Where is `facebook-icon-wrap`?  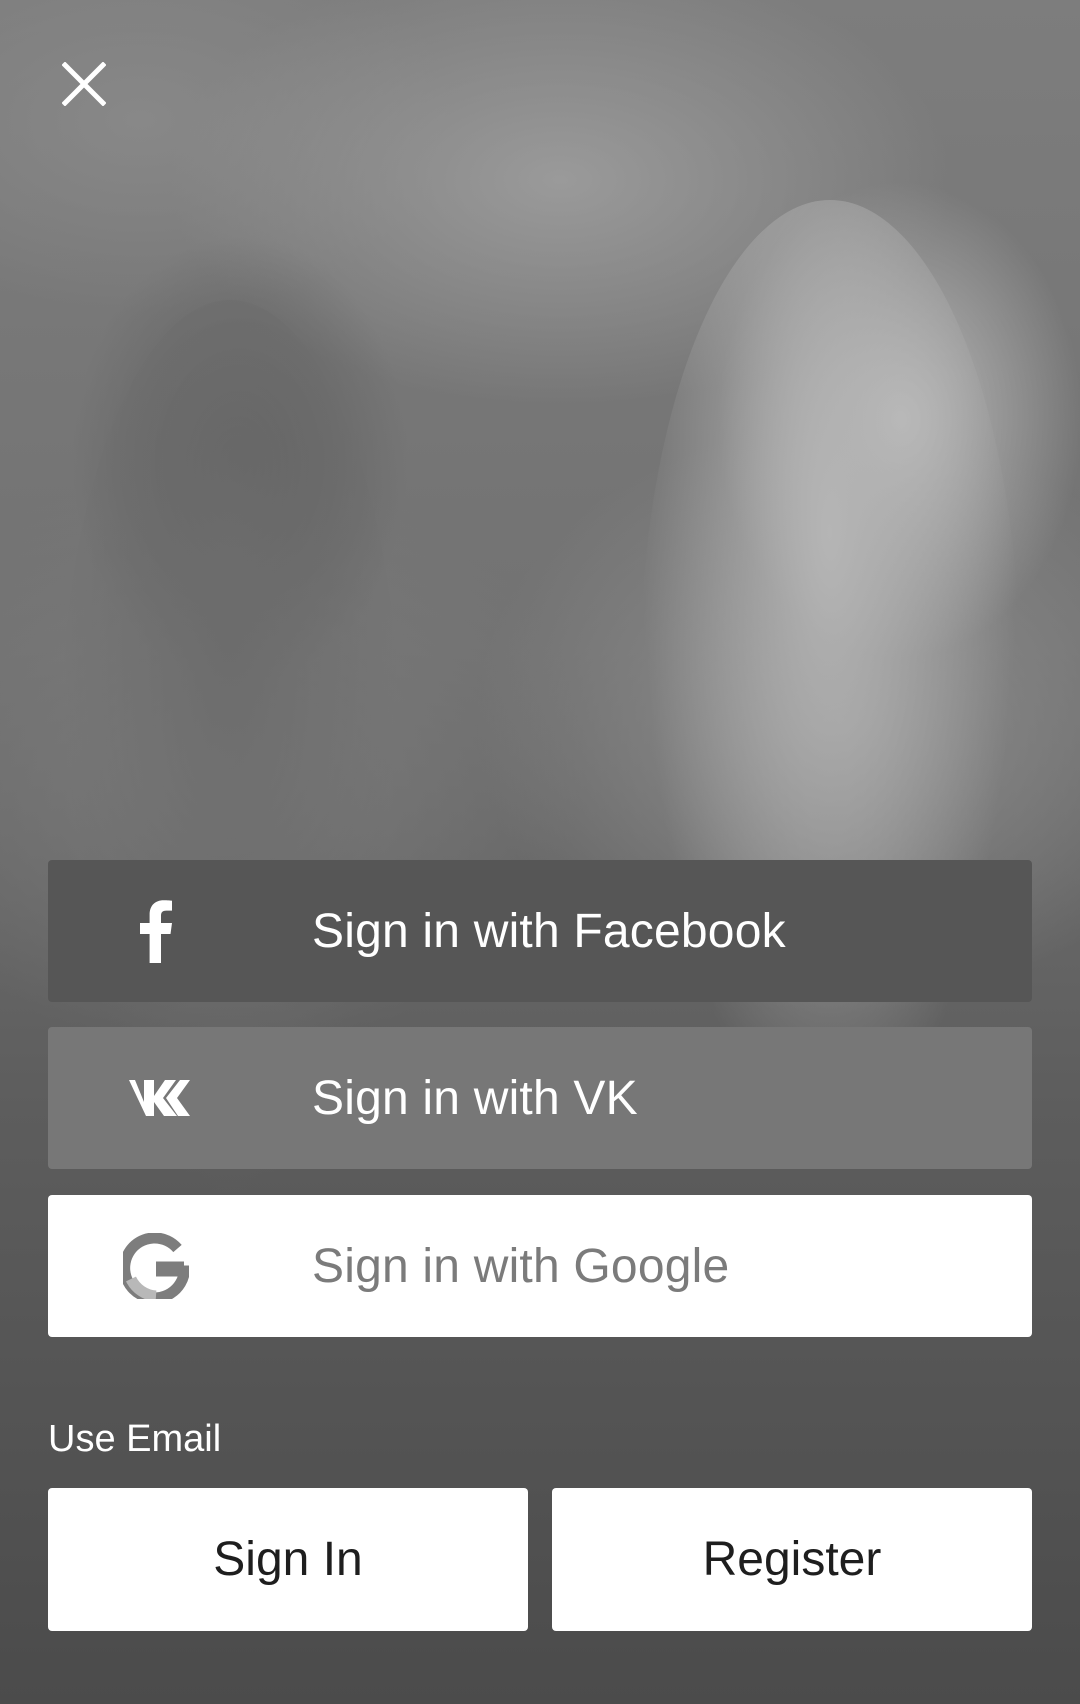 facebook-icon-wrap is located at coordinates (156, 931).